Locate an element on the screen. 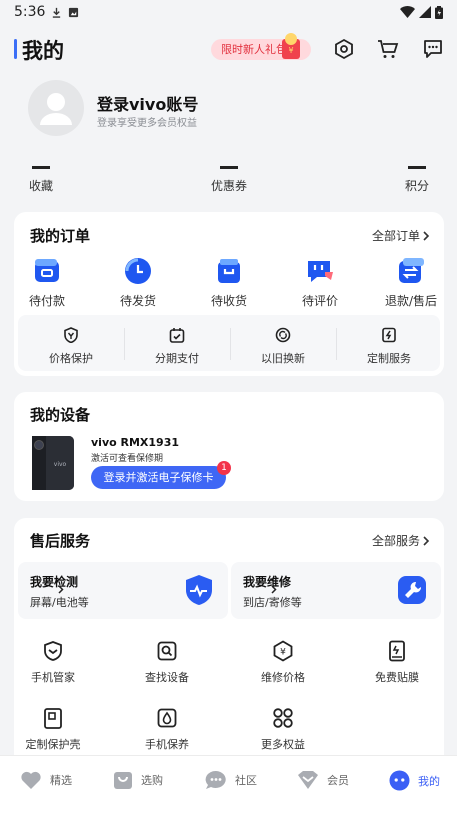 The height and width of the screenshot is (818, 457). stat-label: 优惠券 is located at coordinates (228, 186).